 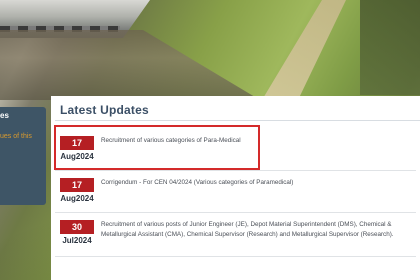 I want to click on side-panel-link: ues of this, so click(x=22, y=136).